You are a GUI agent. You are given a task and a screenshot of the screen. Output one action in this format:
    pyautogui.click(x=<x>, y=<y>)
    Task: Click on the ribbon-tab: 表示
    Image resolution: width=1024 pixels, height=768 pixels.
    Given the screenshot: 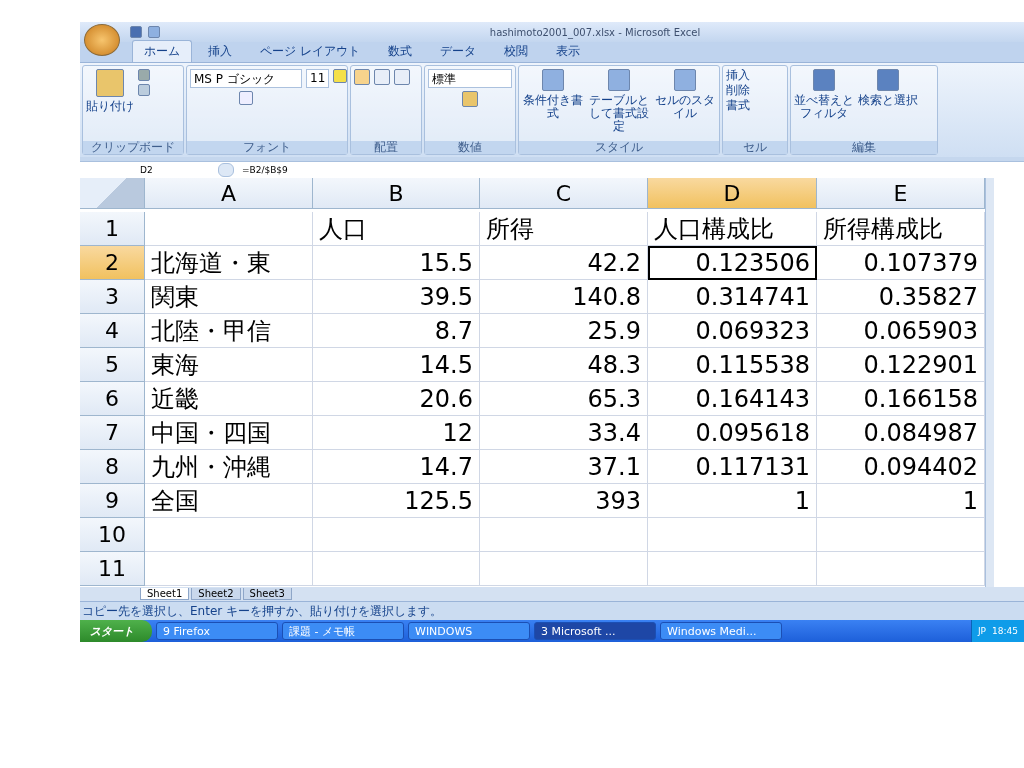 What is the action you would take?
    pyautogui.click(x=567, y=51)
    